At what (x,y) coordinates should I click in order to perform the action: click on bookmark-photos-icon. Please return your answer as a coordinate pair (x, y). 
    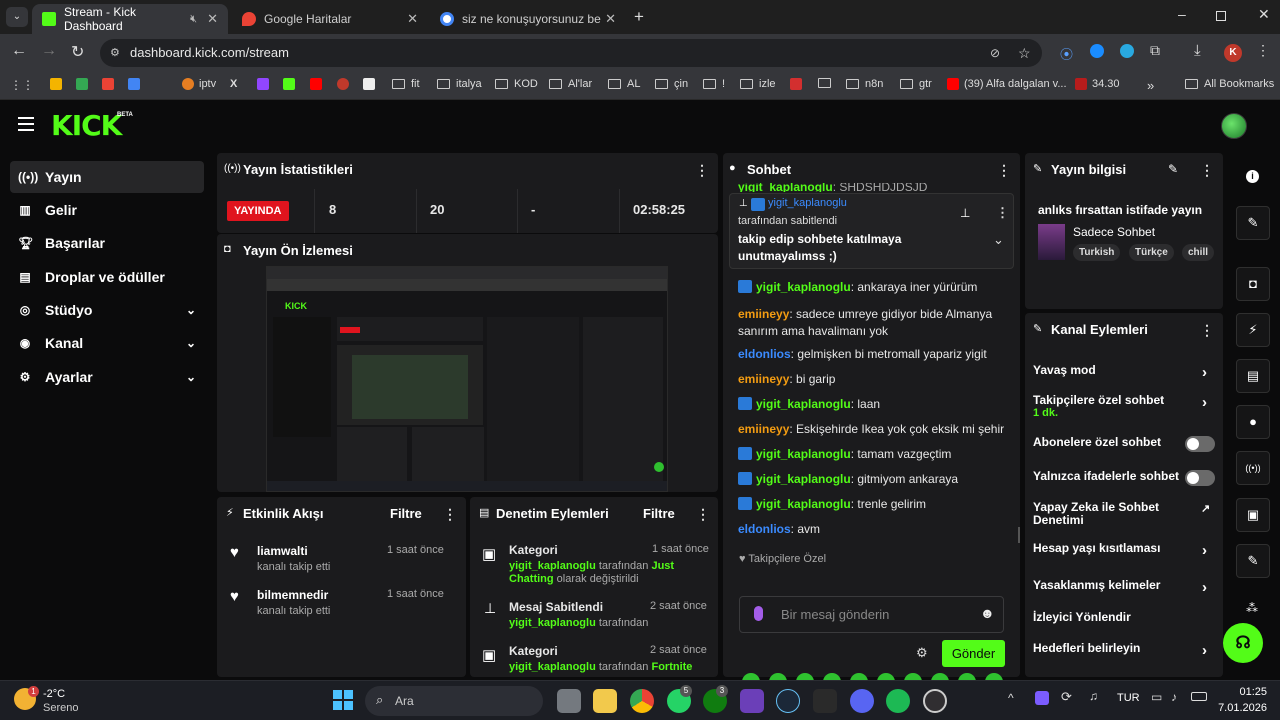
    Looking at the image, I should click on (58, 84).